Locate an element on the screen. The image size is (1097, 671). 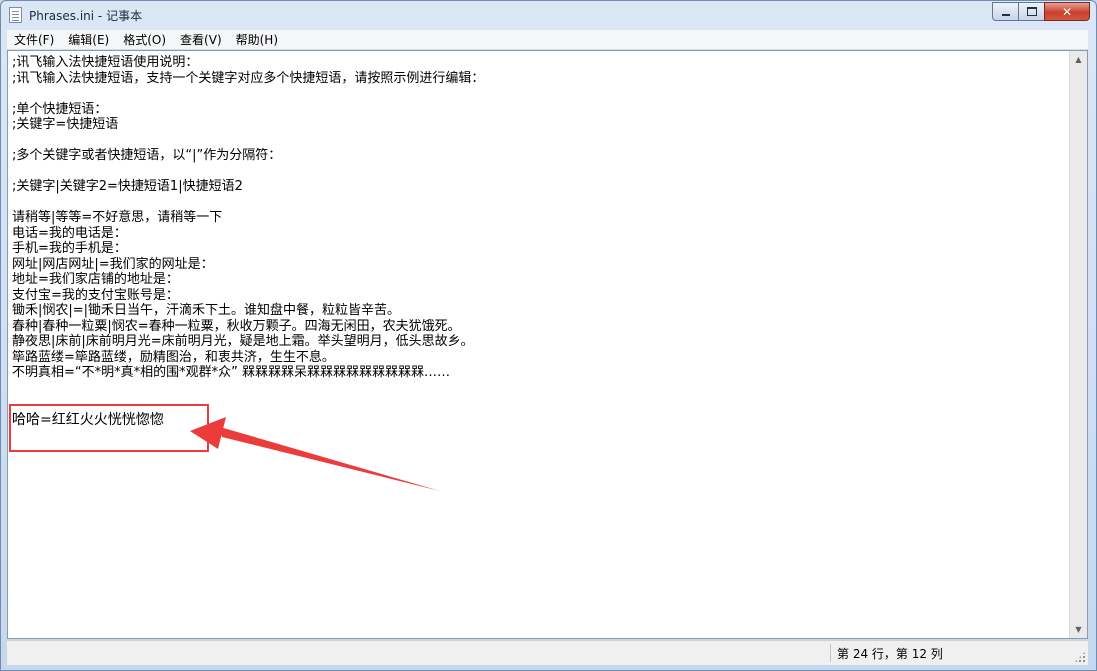
text-line: 电话=我的电话是： is located at coordinates (69, 233).